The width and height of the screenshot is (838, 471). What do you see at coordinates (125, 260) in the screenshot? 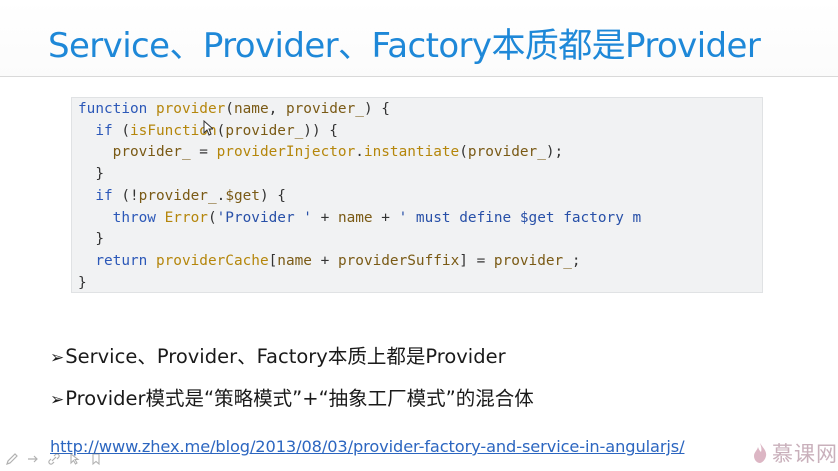
I see `code-token: return` at bounding box center [125, 260].